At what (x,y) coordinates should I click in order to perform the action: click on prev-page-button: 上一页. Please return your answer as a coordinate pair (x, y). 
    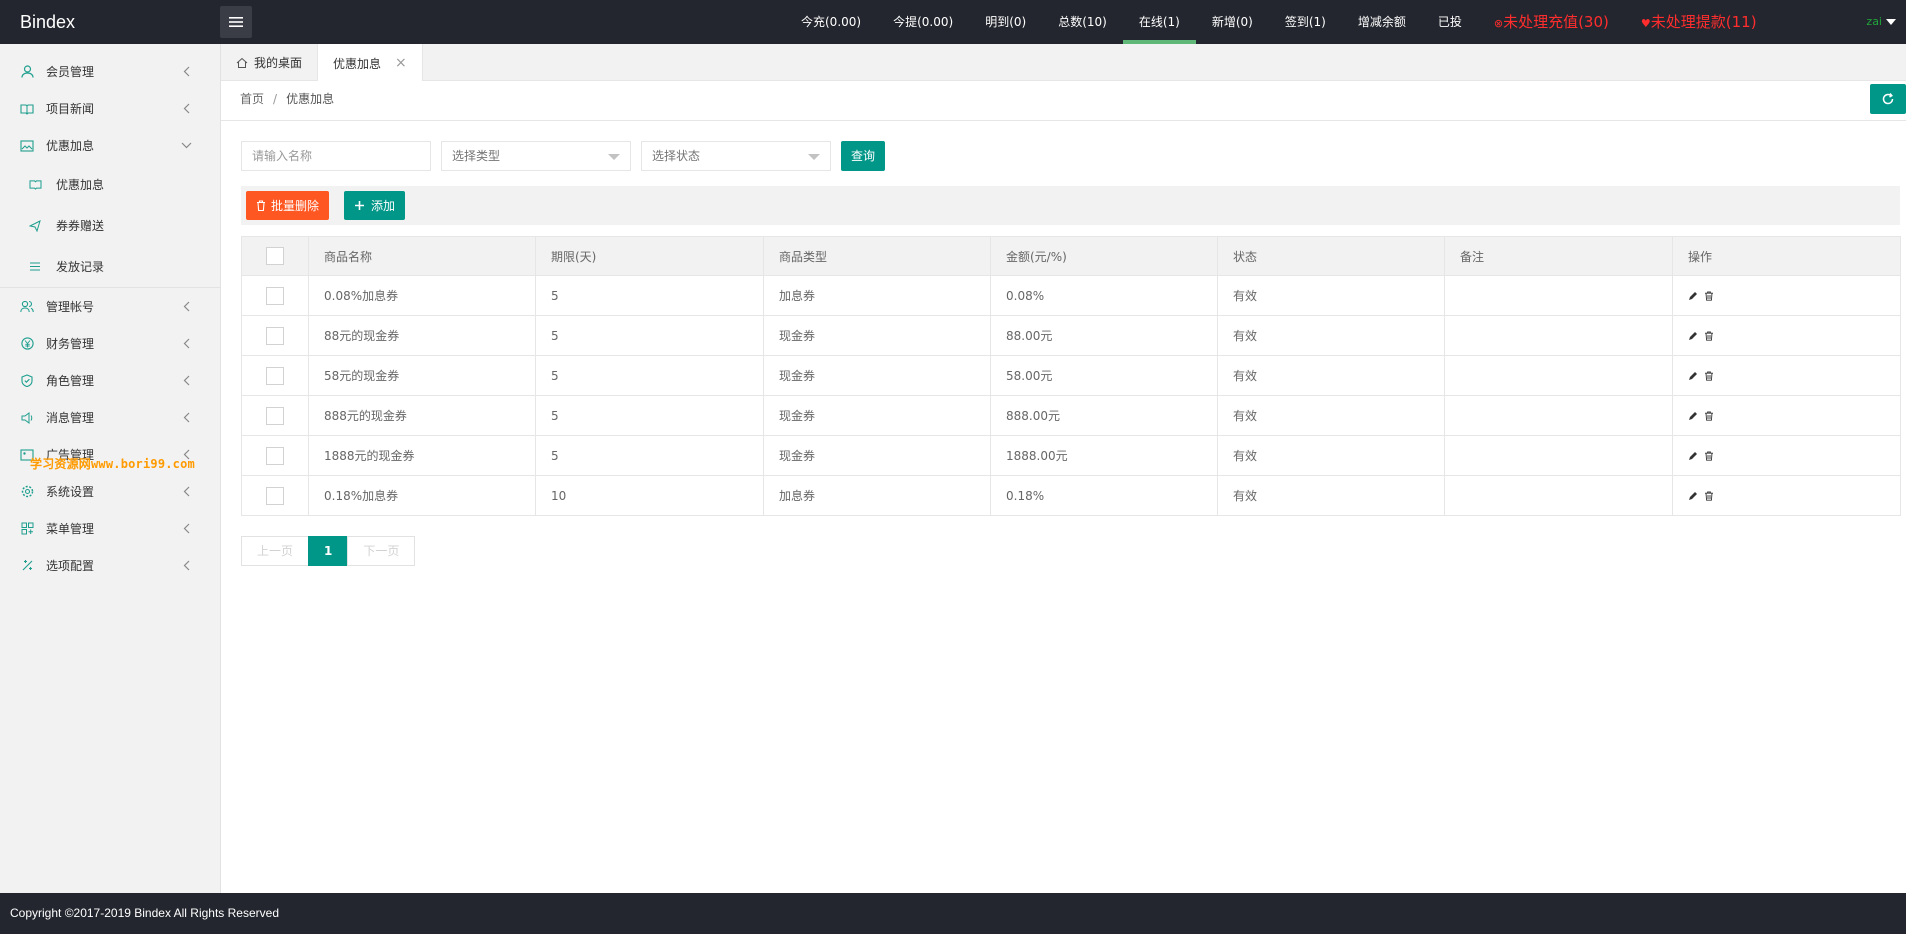
    Looking at the image, I should click on (275, 551).